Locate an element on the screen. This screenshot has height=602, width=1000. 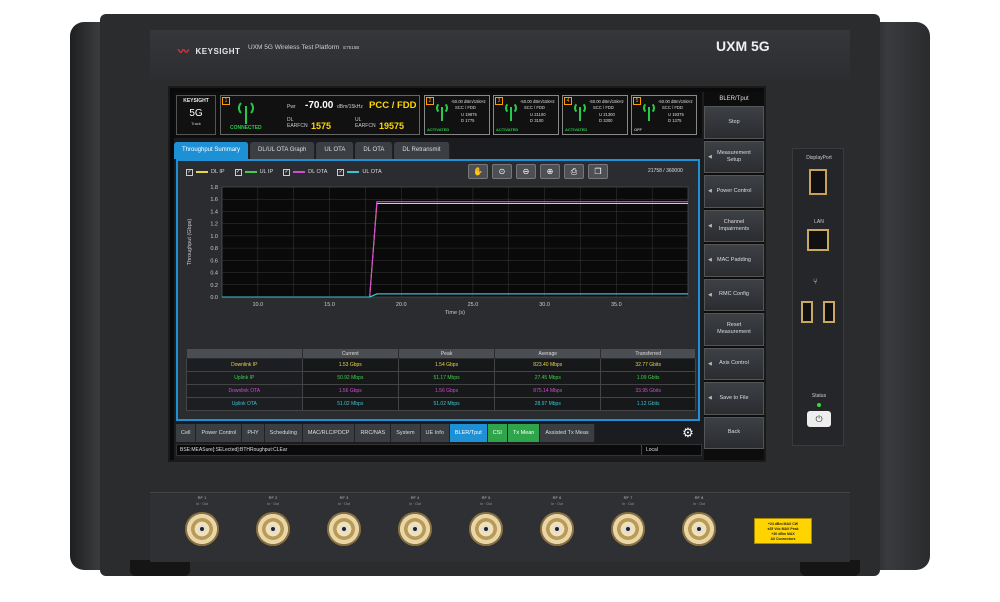
copy-image-button: ❐ is located at coordinates (598, 171).